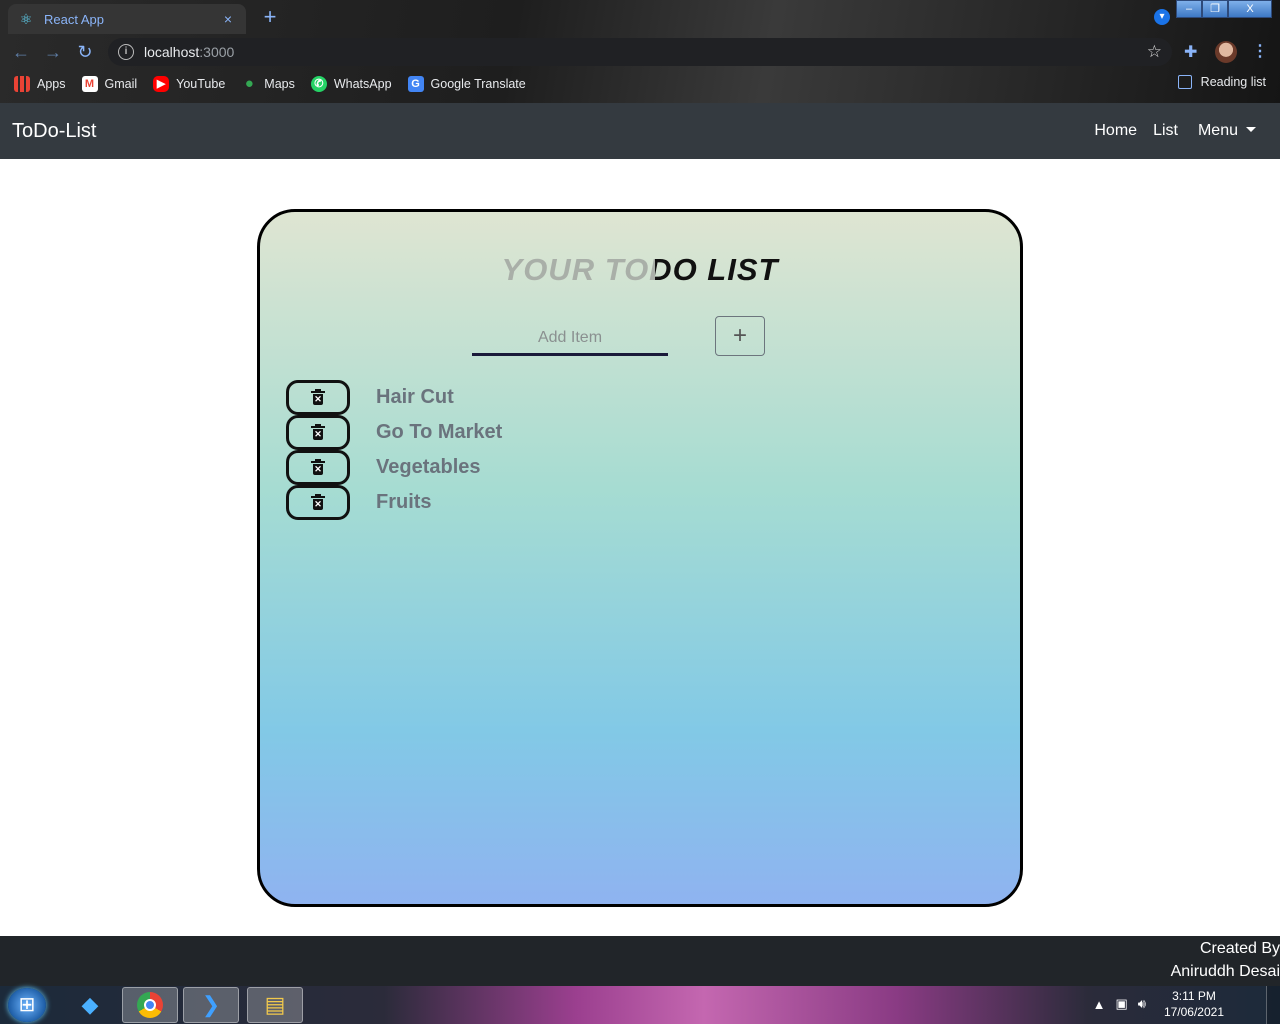  I want to click on window-controls: – ❐ X, so click(1224, 9).